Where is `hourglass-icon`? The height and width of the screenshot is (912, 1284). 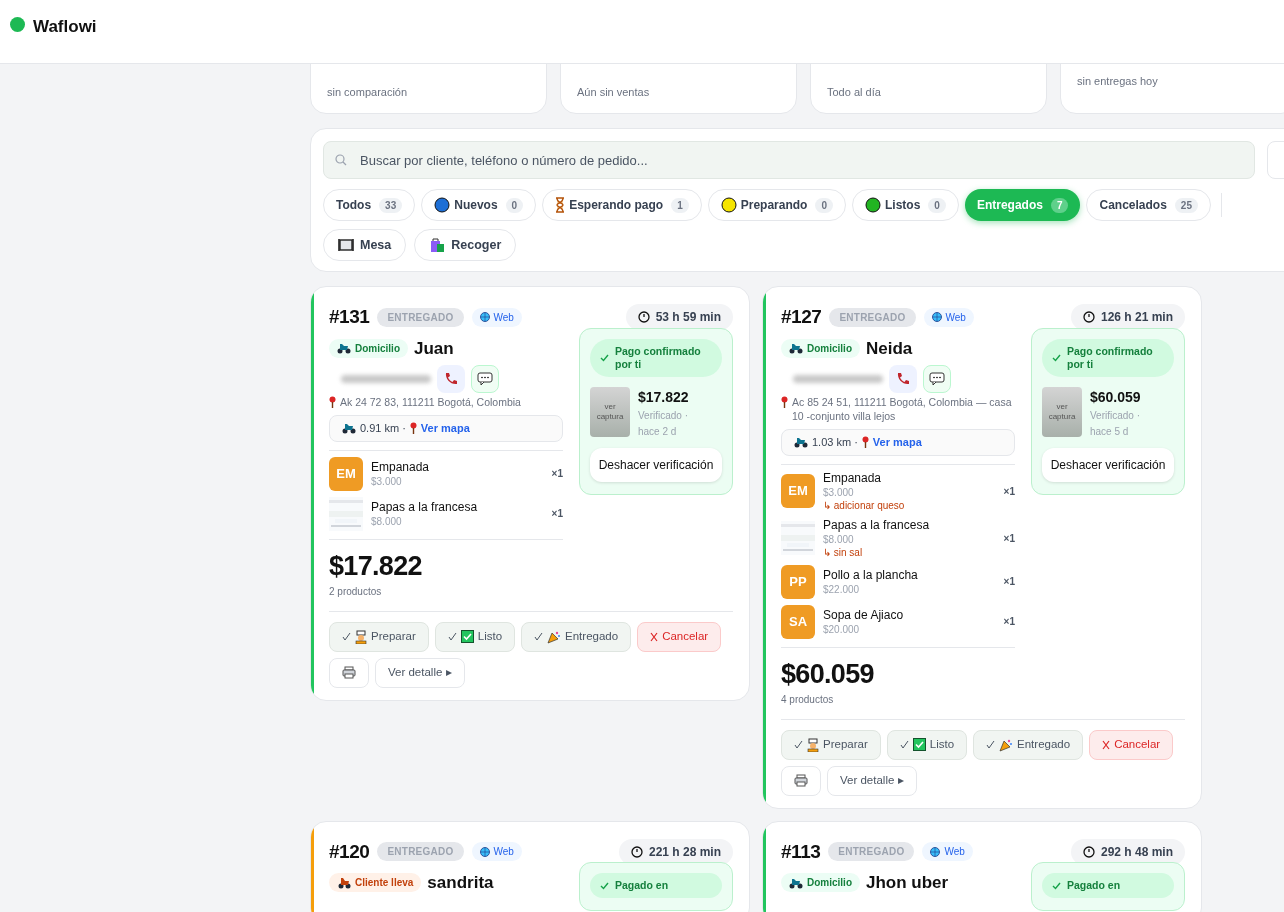
hourglass-icon is located at coordinates (560, 205).